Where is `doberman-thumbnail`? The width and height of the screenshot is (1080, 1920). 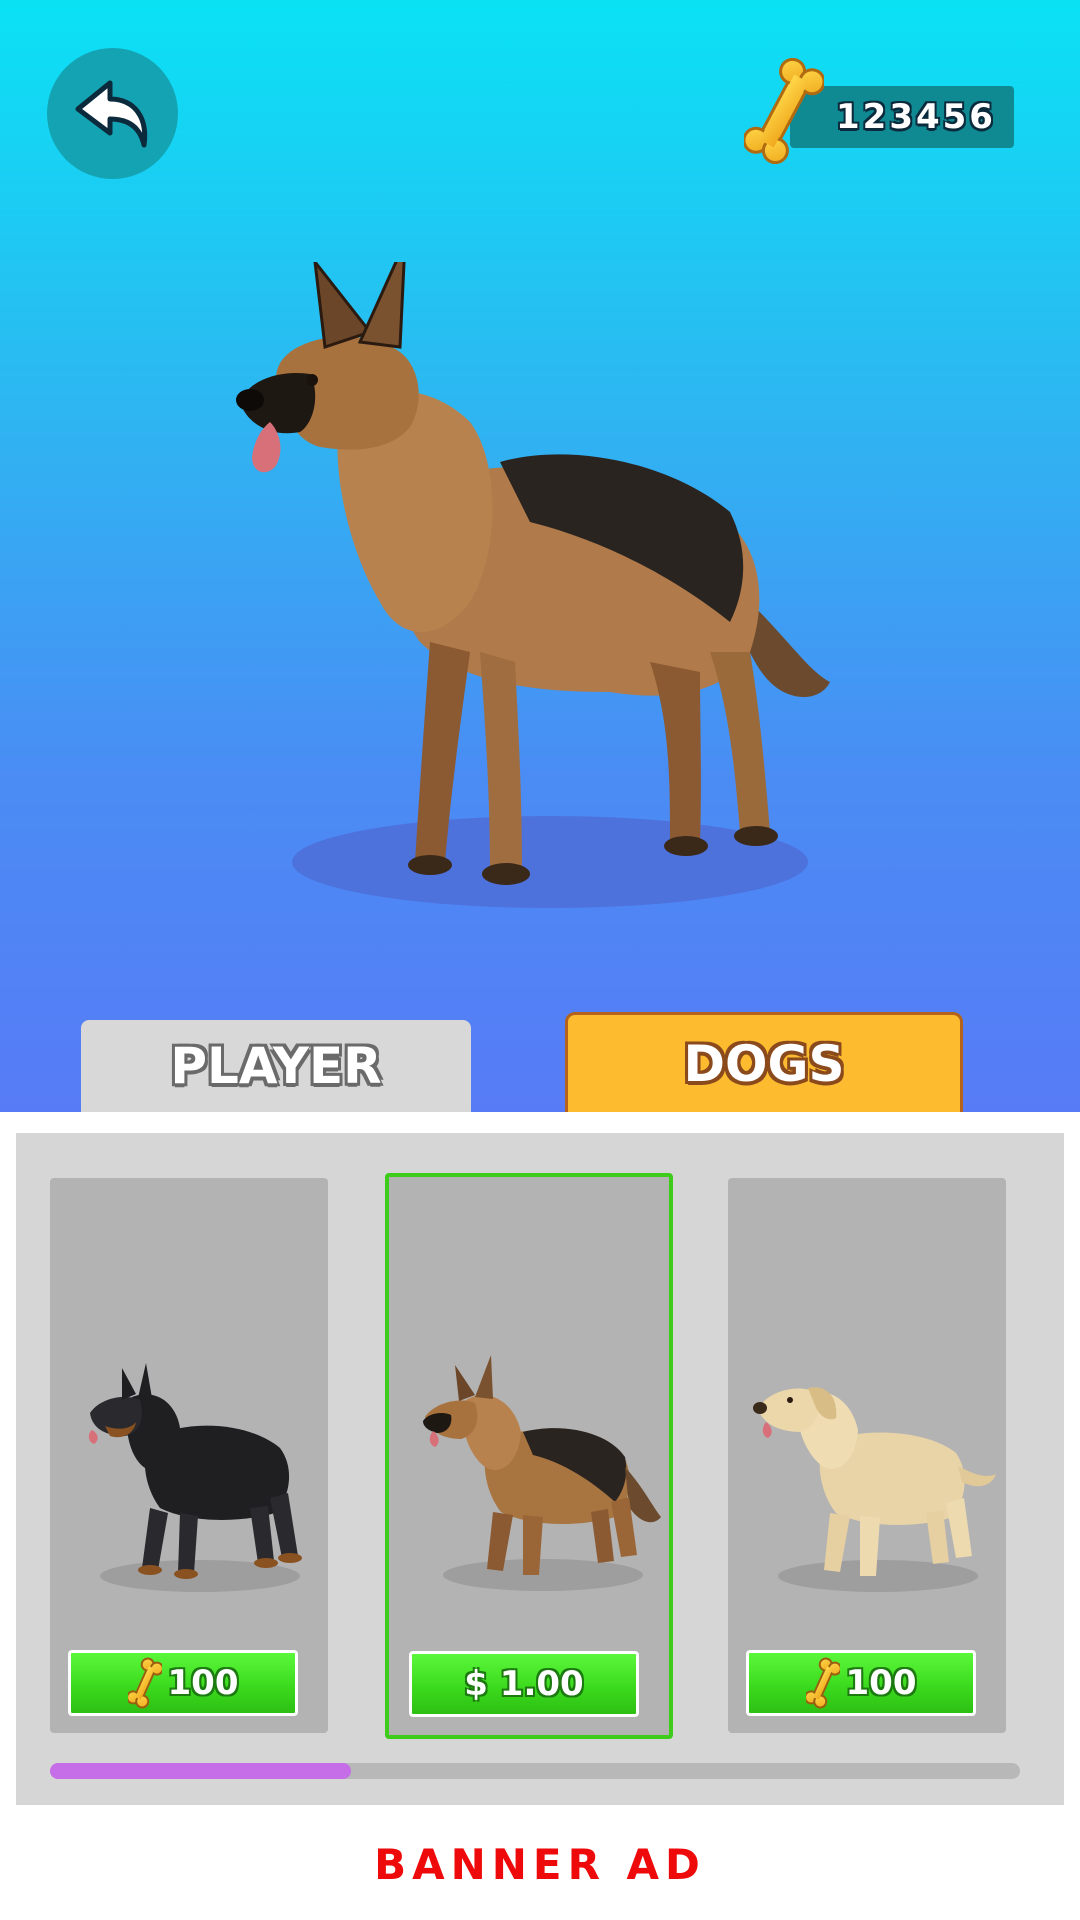
doberman-thumbnail is located at coordinates (195, 1477).